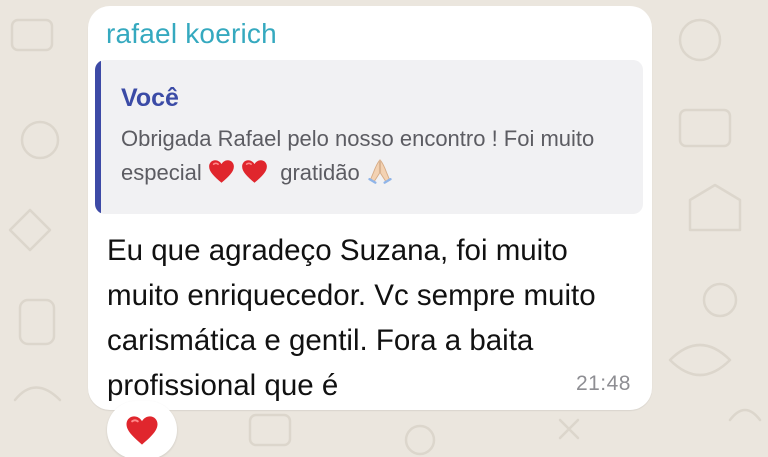  Describe the element at coordinates (603, 383) in the screenshot. I see `message-timestamp: 21:48` at that location.